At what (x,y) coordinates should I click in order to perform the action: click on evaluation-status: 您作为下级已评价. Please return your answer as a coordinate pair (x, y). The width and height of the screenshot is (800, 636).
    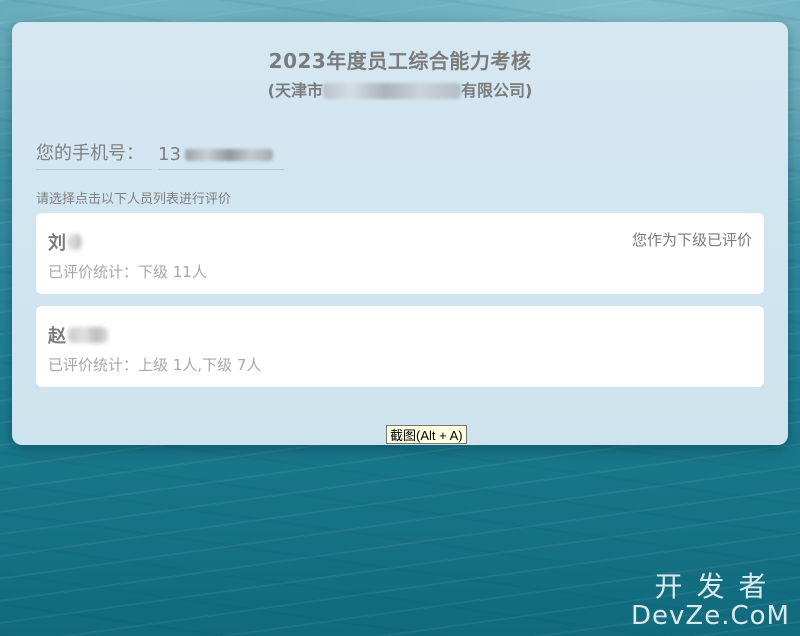
    Looking at the image, I should click on (691, 240).